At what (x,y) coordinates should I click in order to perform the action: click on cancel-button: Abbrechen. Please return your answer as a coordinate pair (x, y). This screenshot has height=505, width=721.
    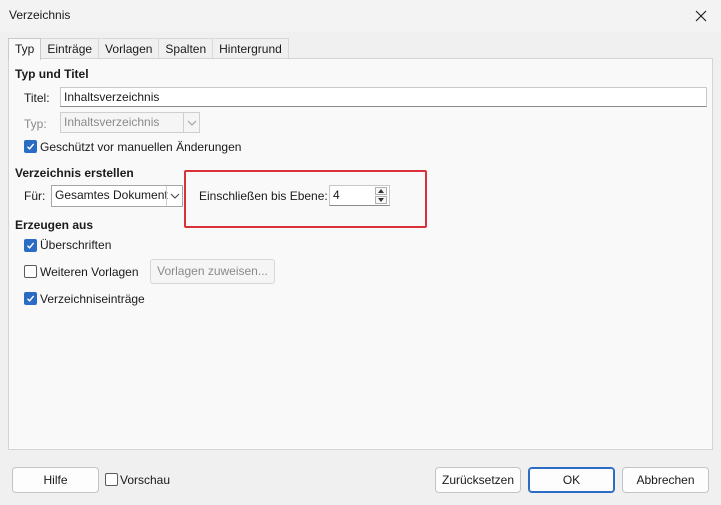
    Looking at the image, I should click on (665, 480).